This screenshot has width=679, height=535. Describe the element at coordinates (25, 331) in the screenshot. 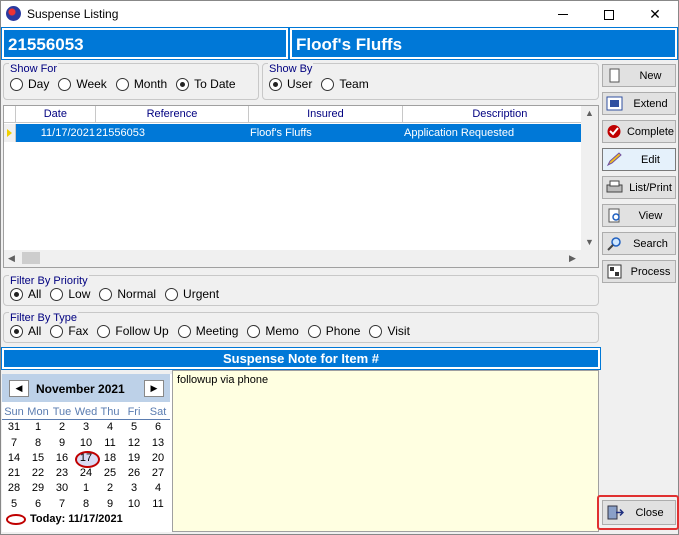

I see `type-radio-all: All` at that location.